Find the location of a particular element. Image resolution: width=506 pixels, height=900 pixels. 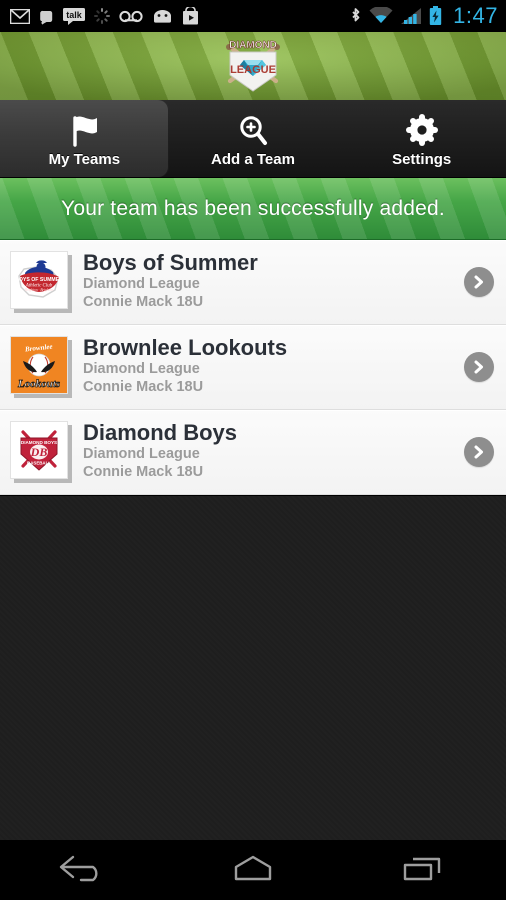

team-name: Brownlee Lookouts is located at coordinates (185, 347).